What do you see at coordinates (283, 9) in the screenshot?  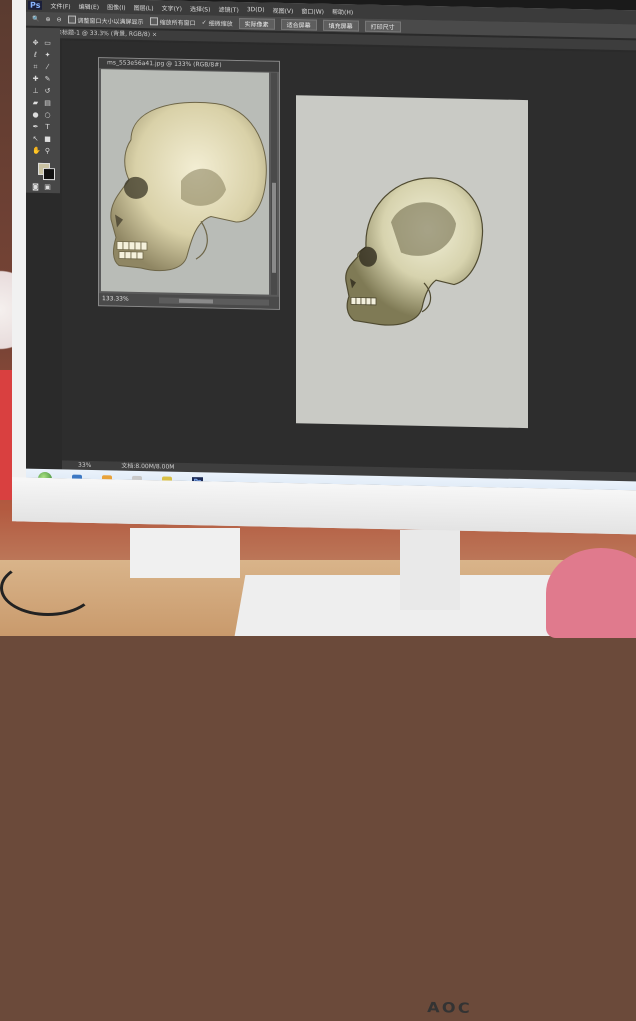 I see `menu-view: 视图(V)` at bounding box center [283, 9].